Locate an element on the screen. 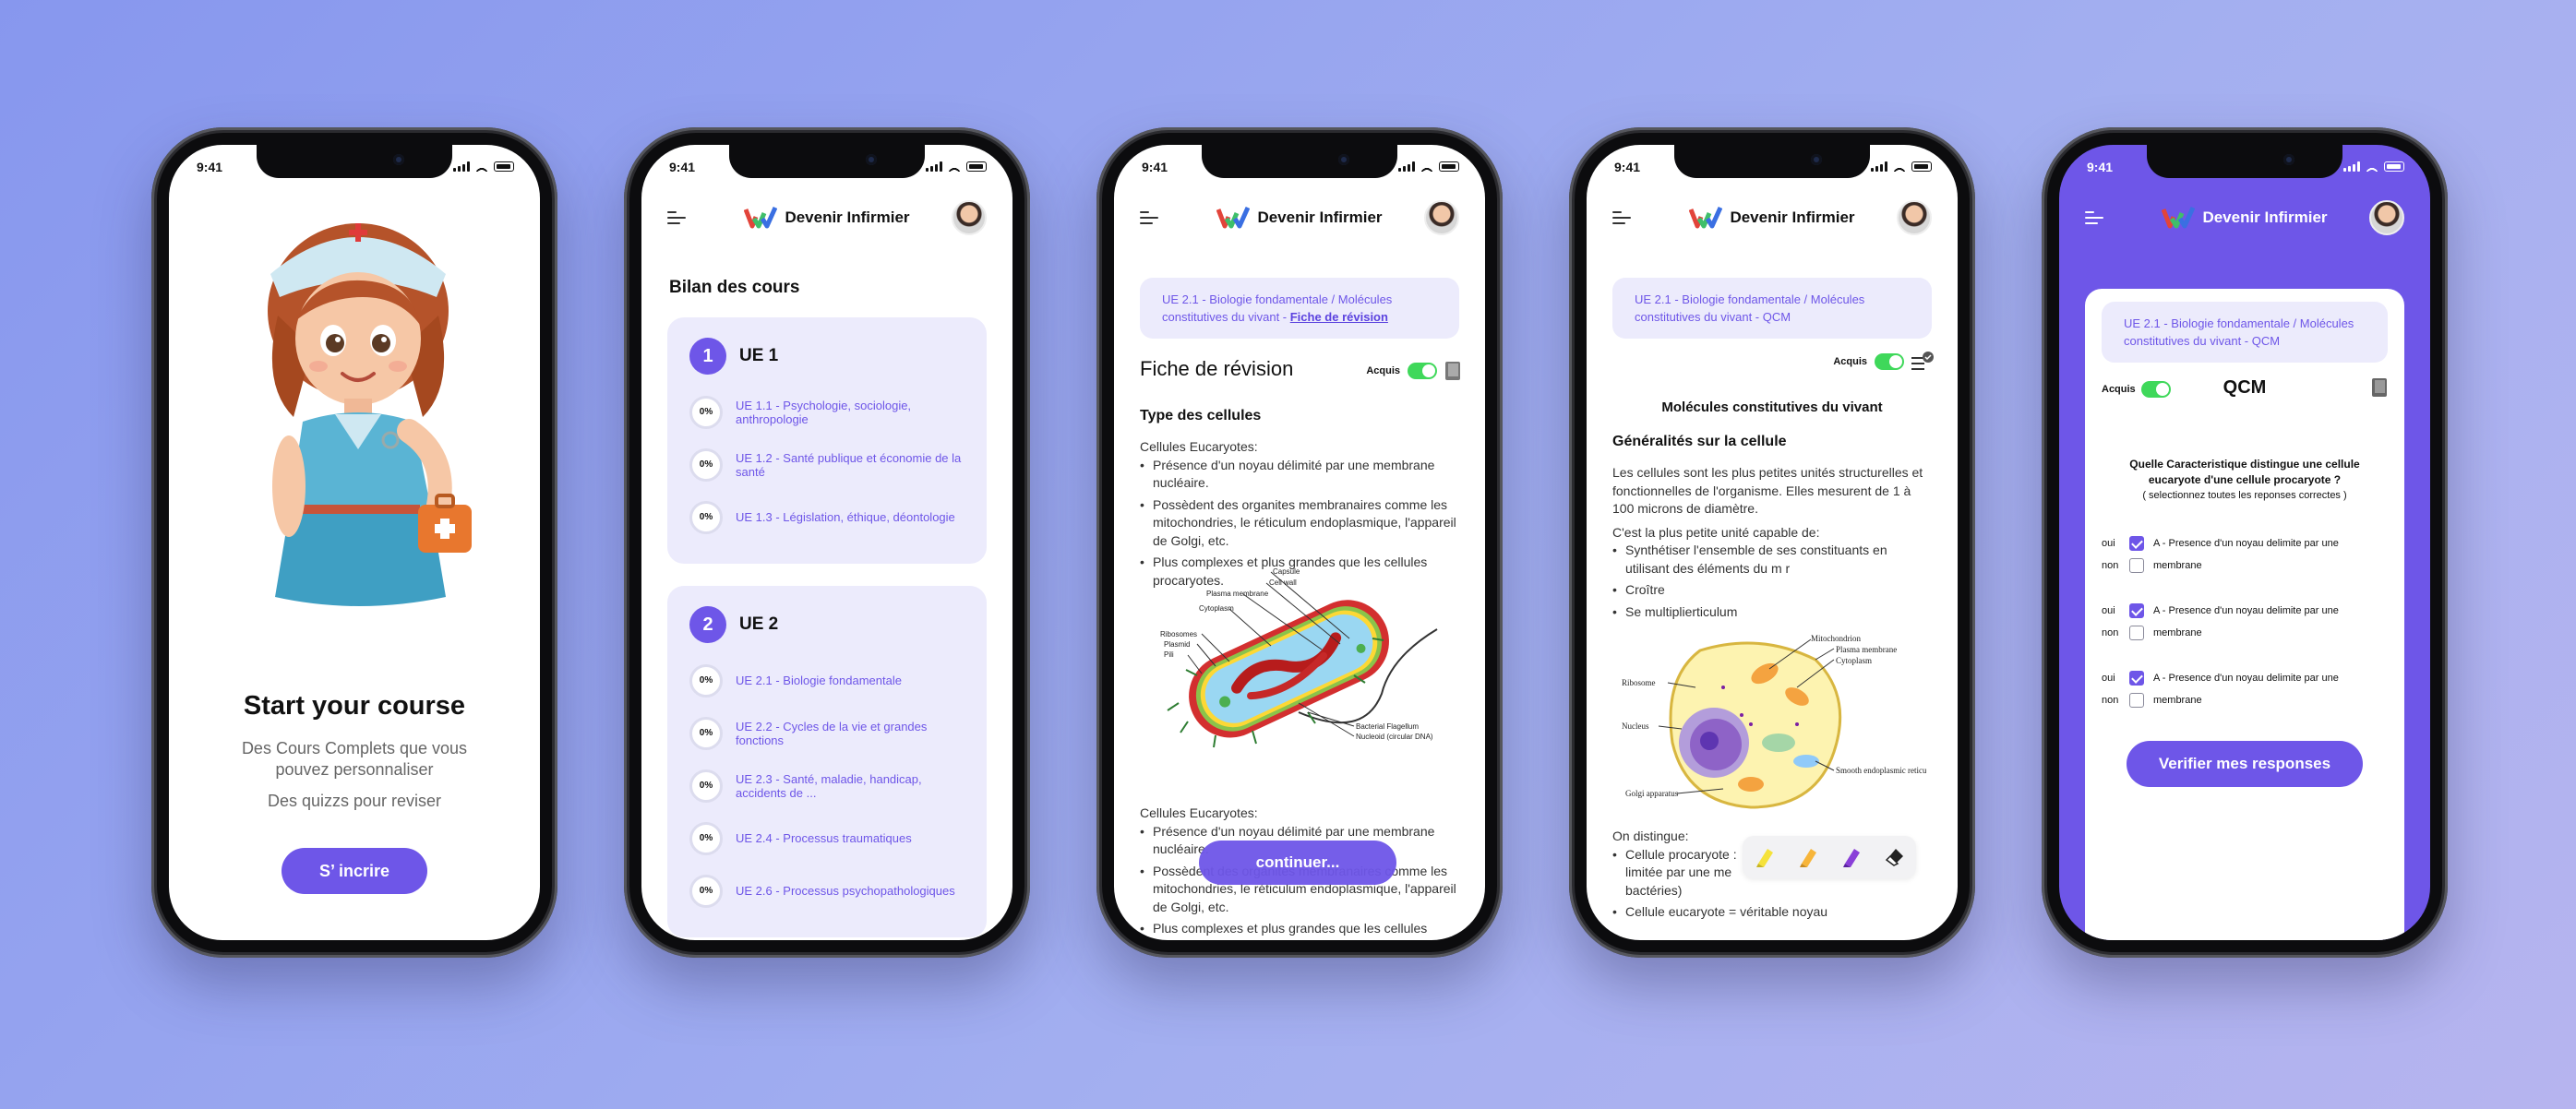 The image size is (2576, 1109). course-item: 0% UE 2.1 - Biologie fondamentale is located at coordinates (827, 680).